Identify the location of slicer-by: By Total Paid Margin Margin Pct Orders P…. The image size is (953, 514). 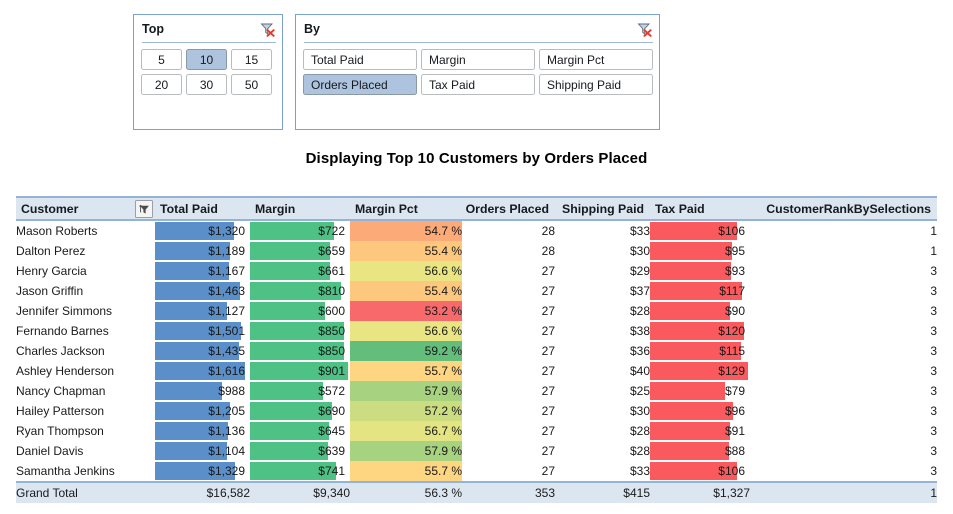
(477, 72).